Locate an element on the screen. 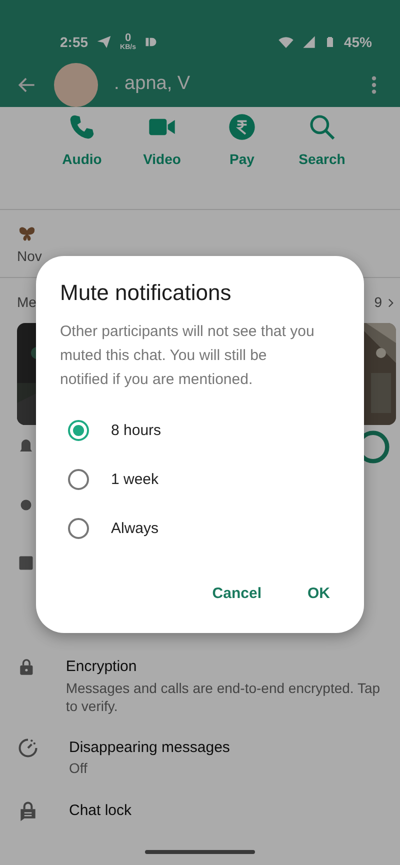 Image resolution: width=400 pixels, height=865 pixels. cancel-button: Cancel is located at coordinates (237, 594).